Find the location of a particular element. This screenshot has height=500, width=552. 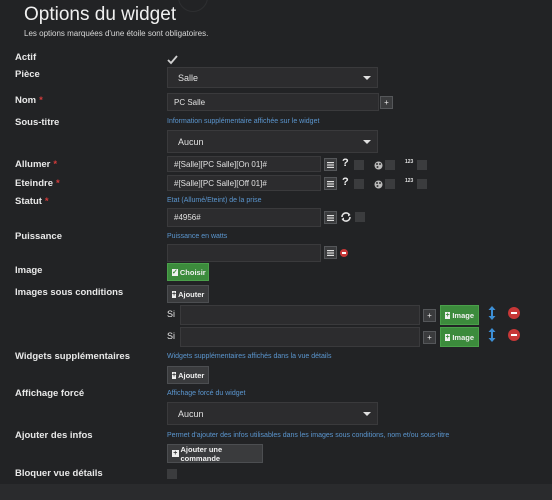

nom-input-value: PC Salle is located at coordinates (190, 102).